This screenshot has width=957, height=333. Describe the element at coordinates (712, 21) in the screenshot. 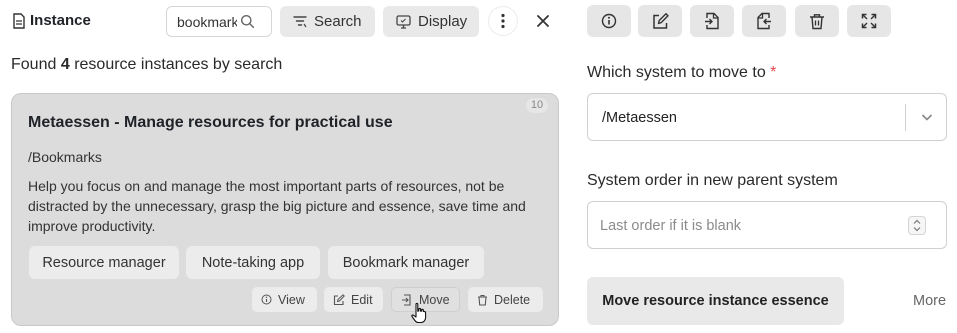

I see `import-icon` at that location.